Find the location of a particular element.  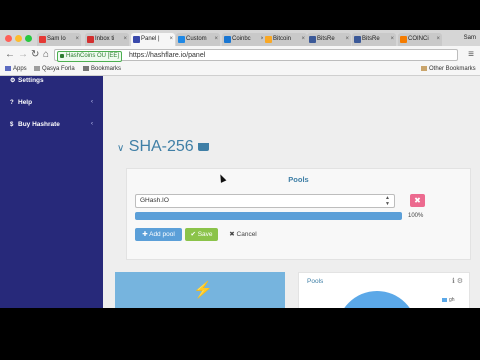

page-icon is located at coordinates (37, 68).